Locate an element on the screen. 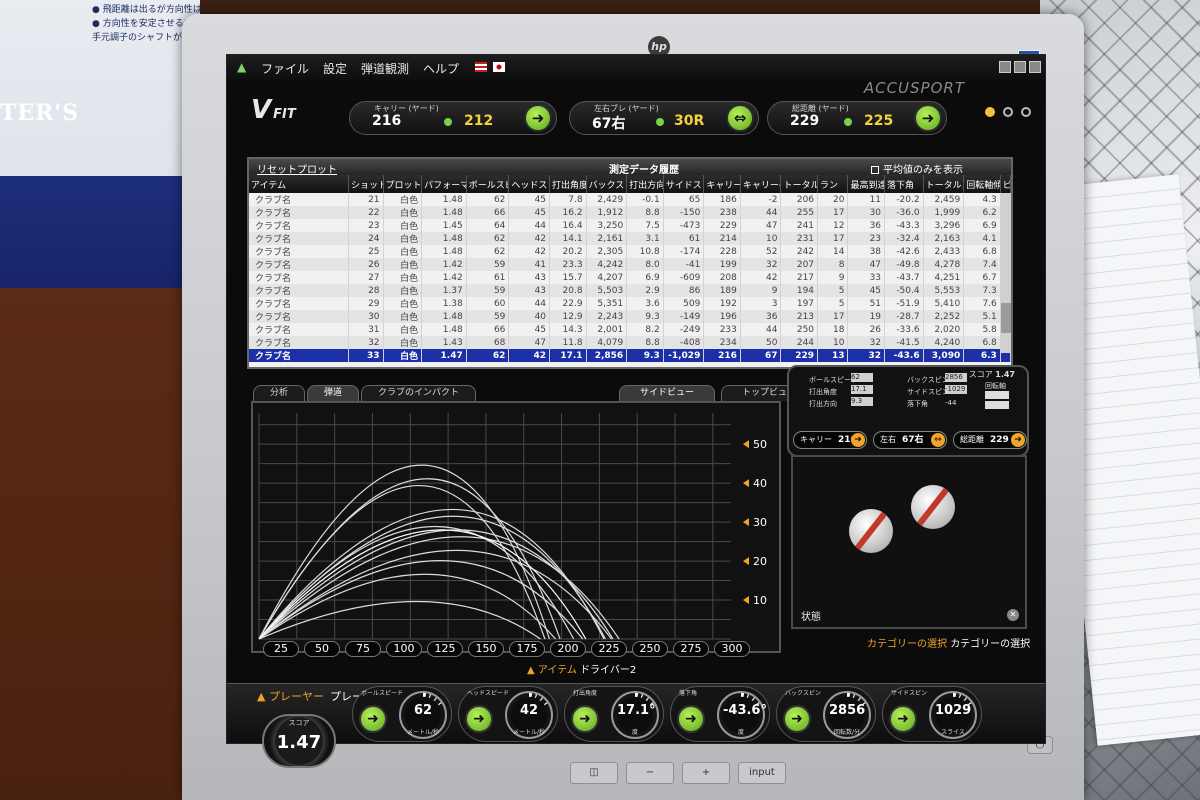  tab-club-impact: クラブのインパクト is located at coordinates (419, 393).